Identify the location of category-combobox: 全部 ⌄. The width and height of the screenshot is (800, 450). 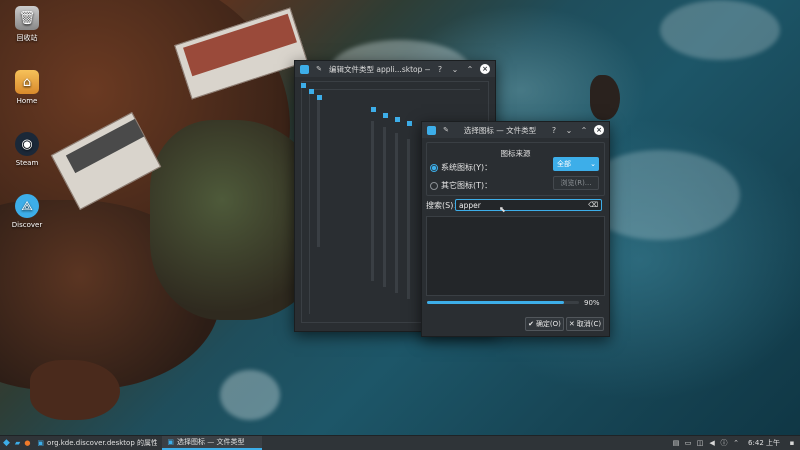
(576, 164).